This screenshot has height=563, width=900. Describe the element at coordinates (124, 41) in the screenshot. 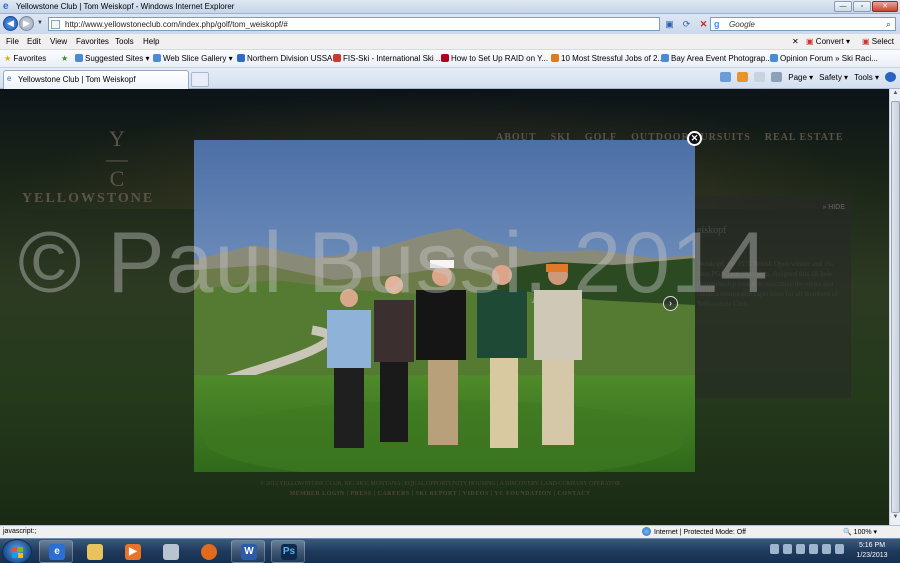

I see `menu-tools: Tools` at that location.